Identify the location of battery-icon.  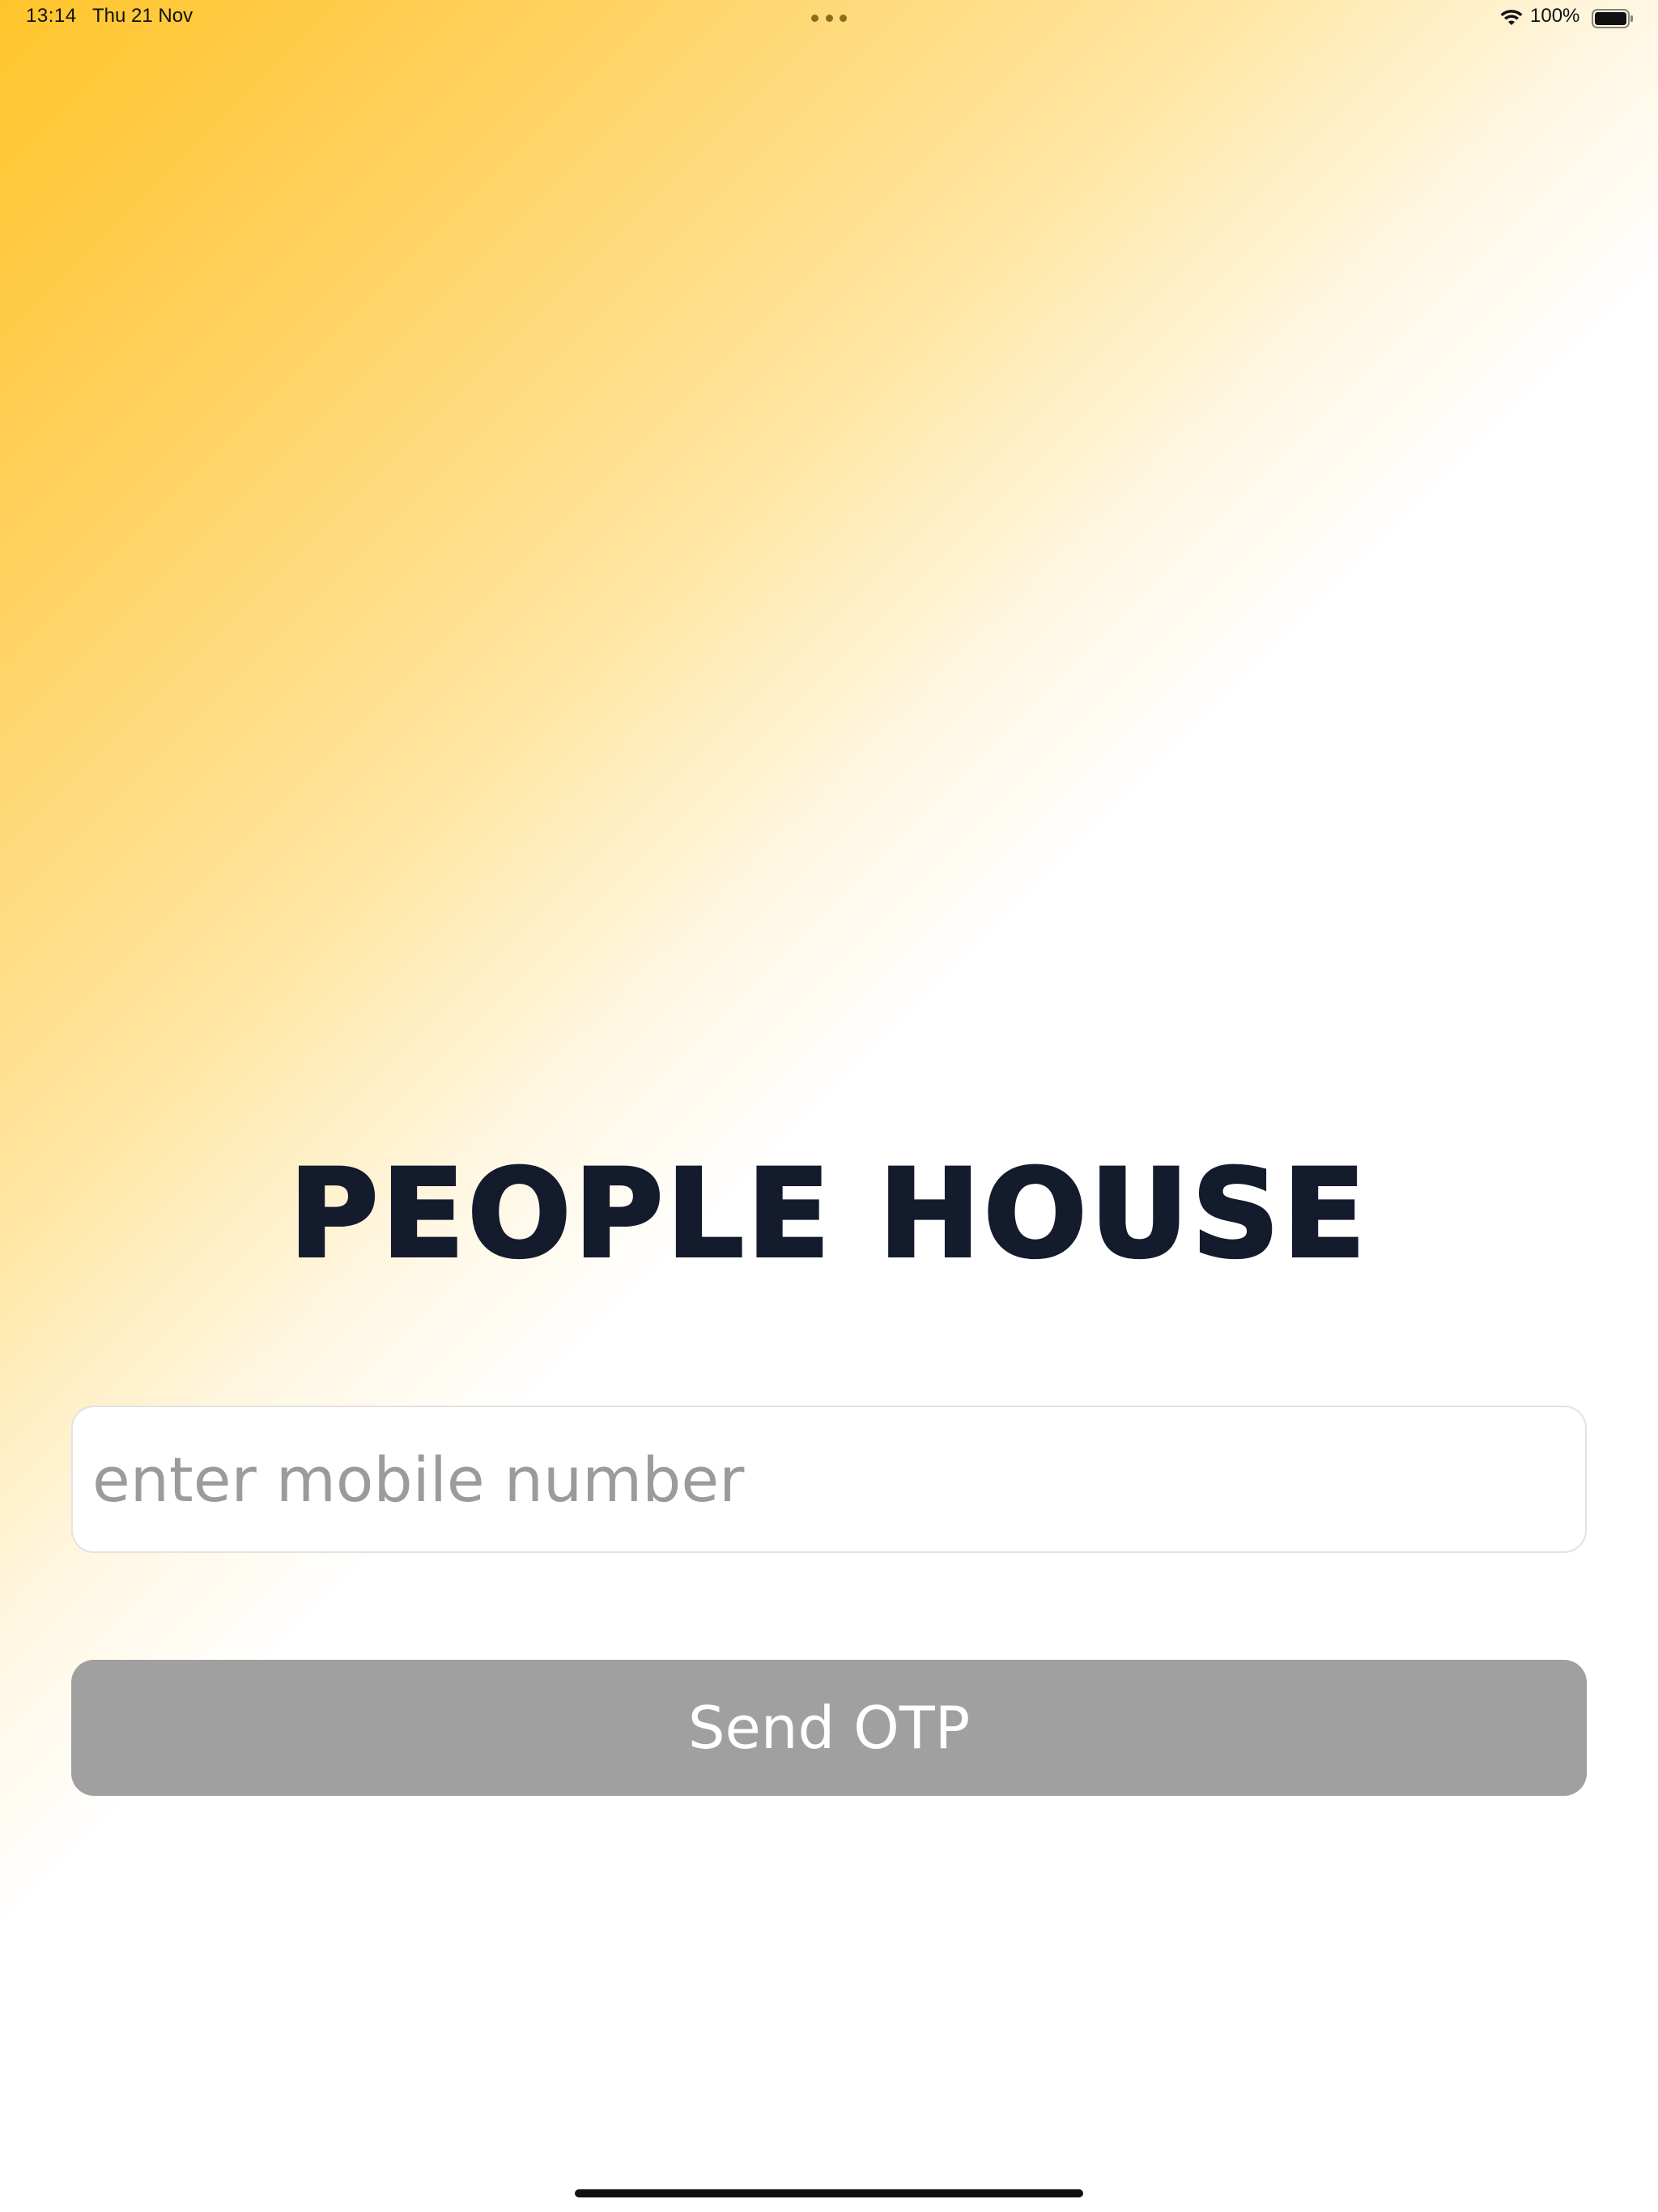
(1612, 19).